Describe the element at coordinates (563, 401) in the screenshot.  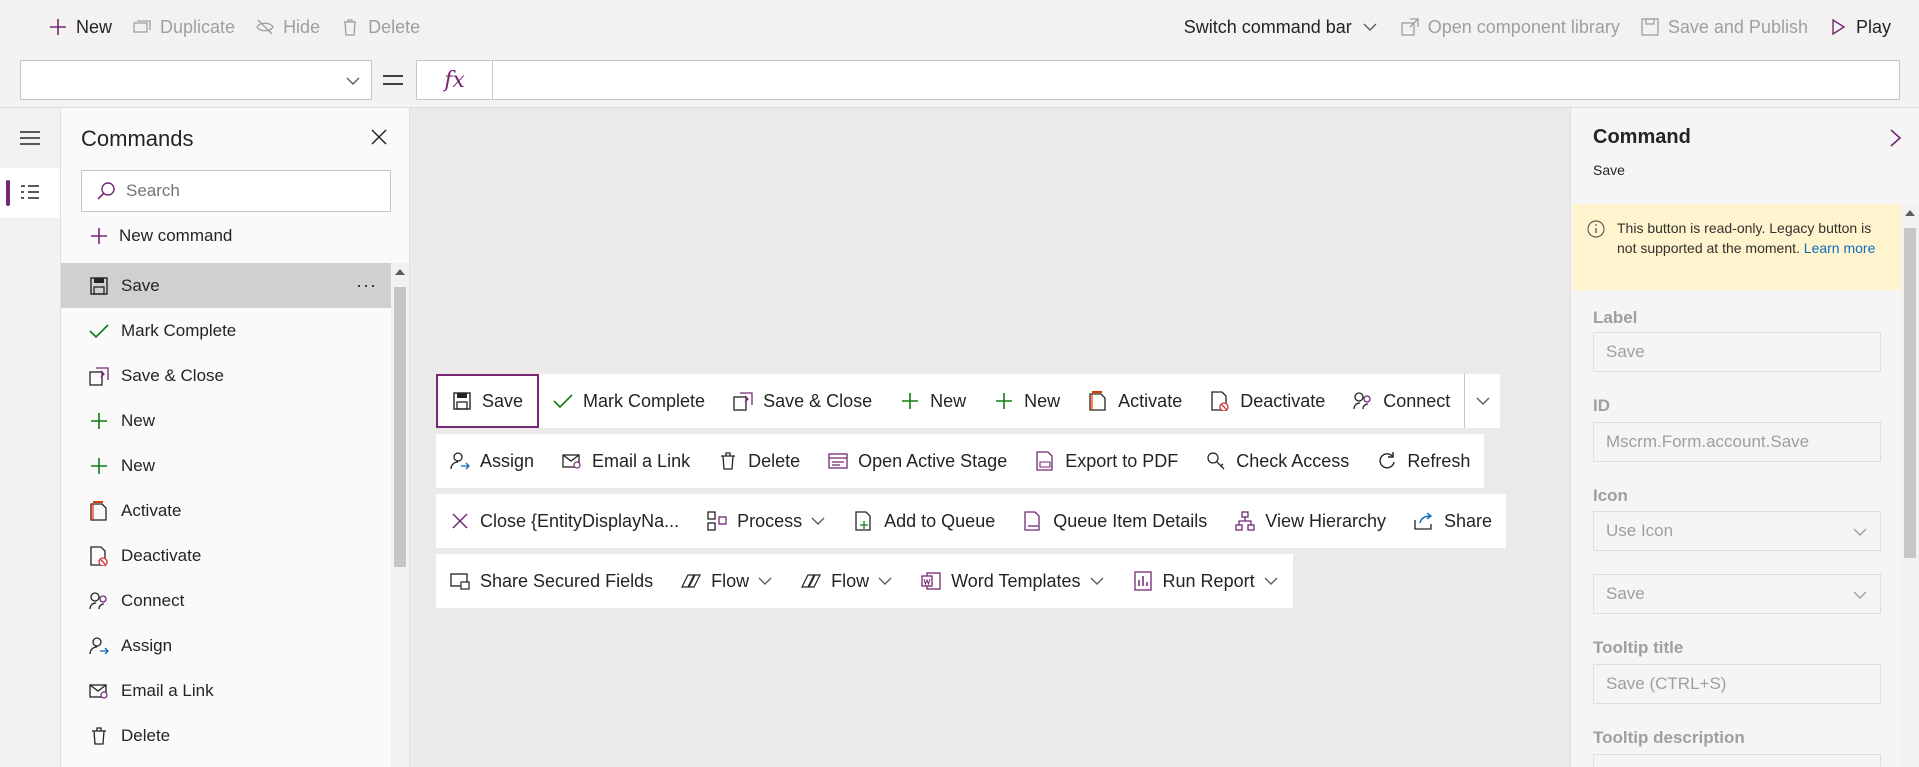
I see `checkmark-icon` at that location.